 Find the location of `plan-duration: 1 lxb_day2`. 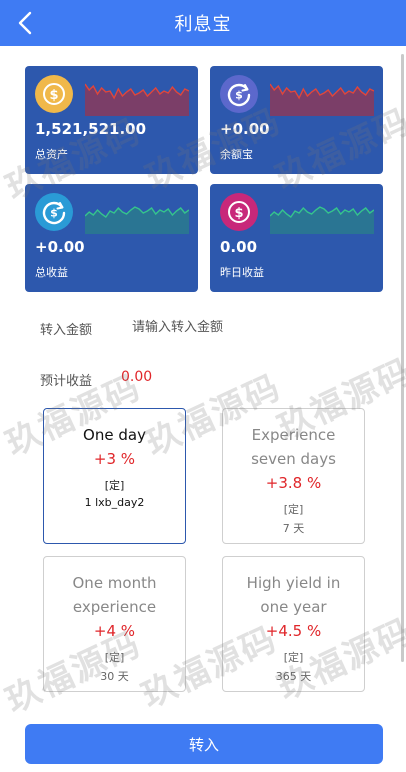

plan-duration: 1 lxb_day2 is located at coordinates (114, 502).